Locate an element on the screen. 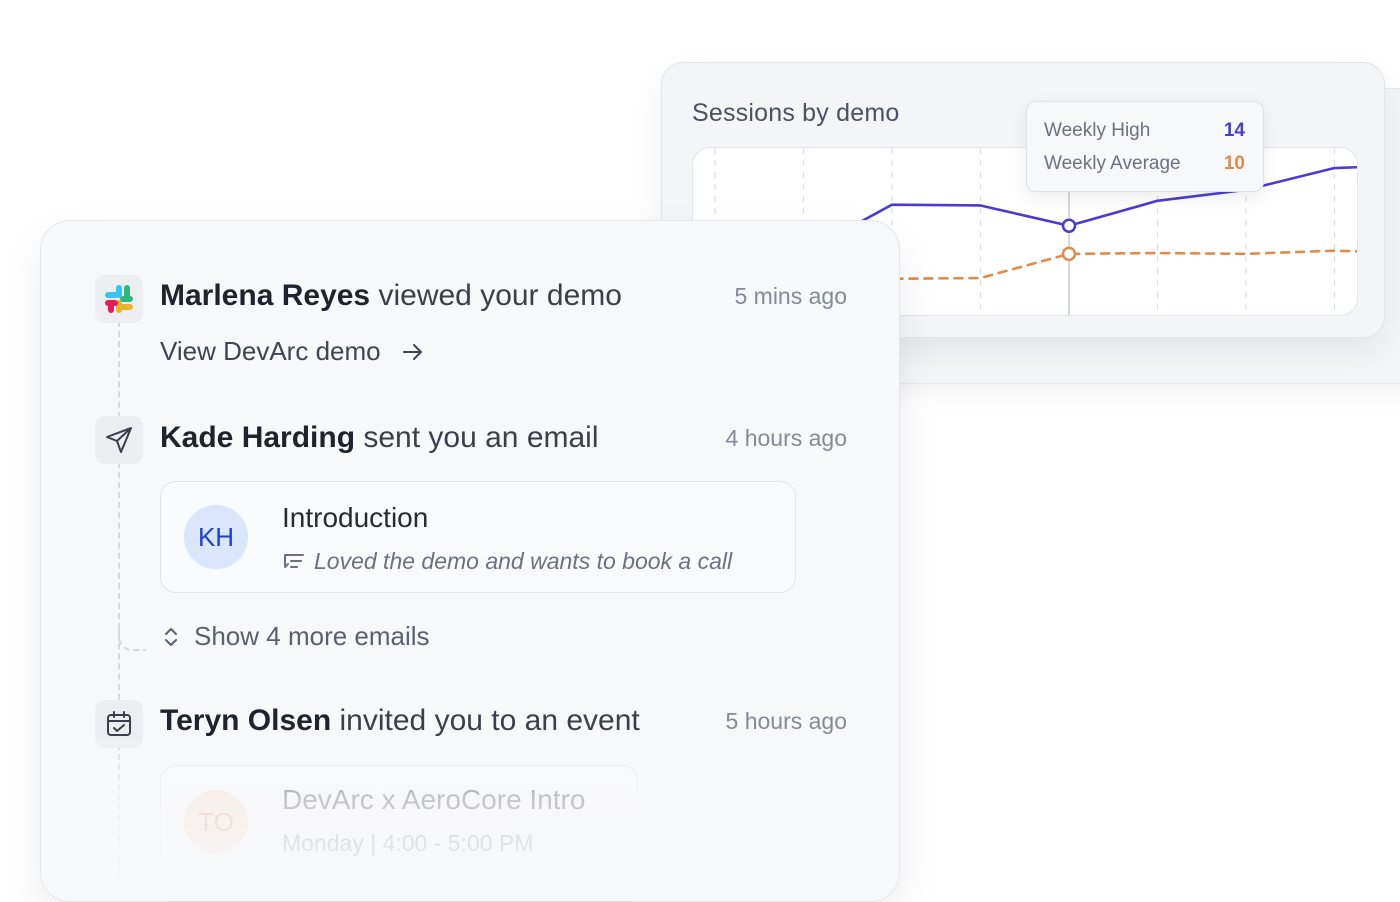  event-title-email: Kade Harding sent you an email is located at coordinates (379, 438).